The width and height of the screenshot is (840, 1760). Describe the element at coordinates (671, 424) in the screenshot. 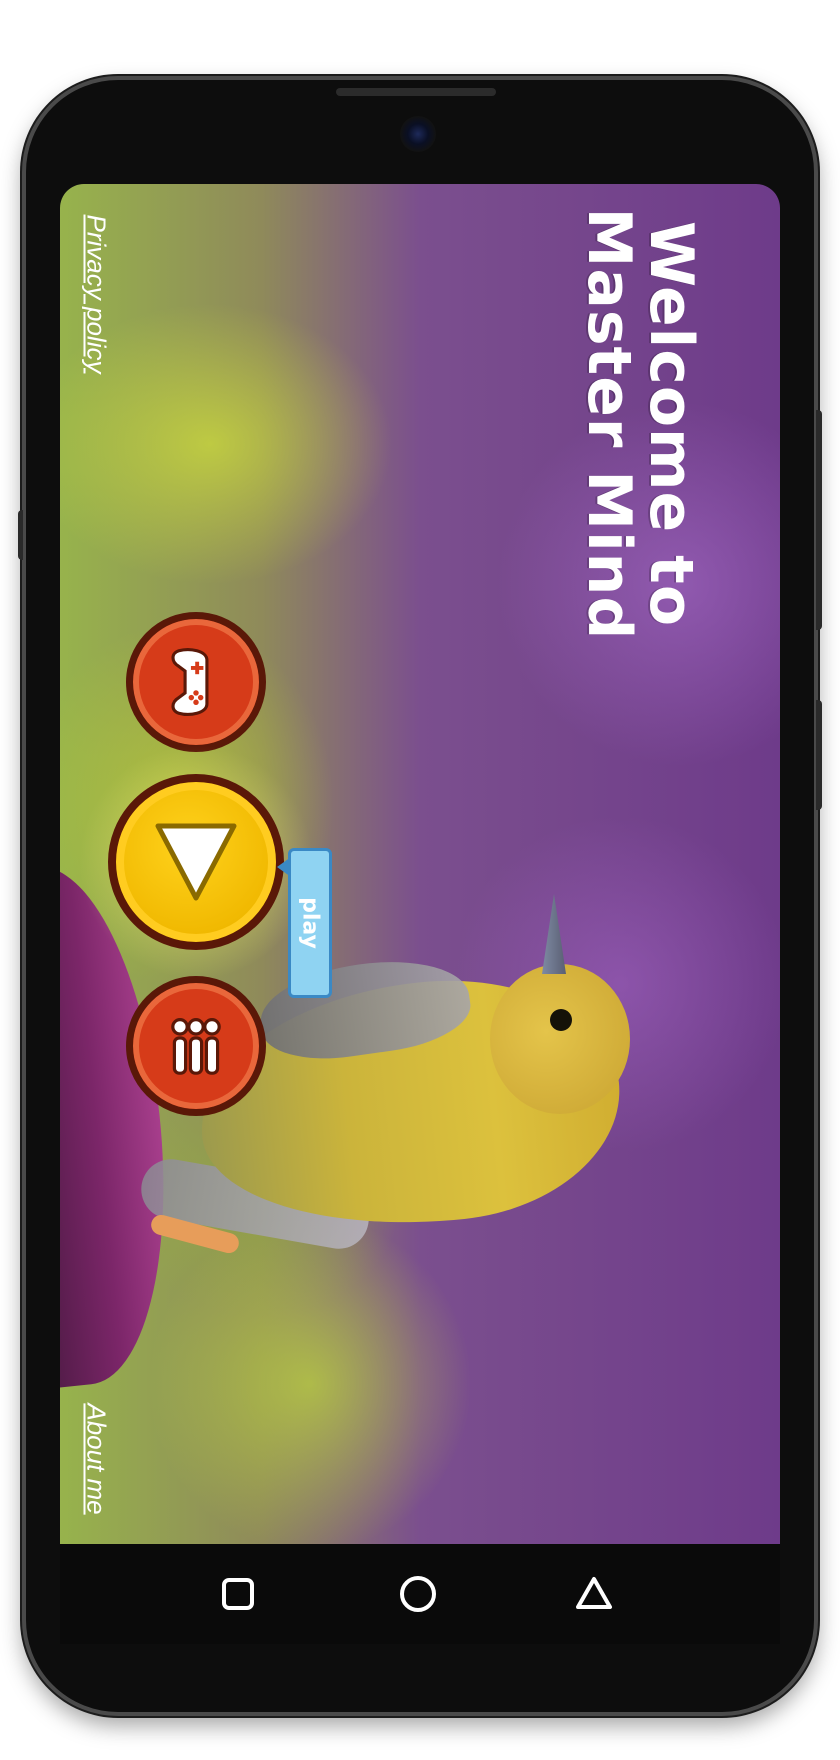

I see `title-line-1: Welcome to` at that location.